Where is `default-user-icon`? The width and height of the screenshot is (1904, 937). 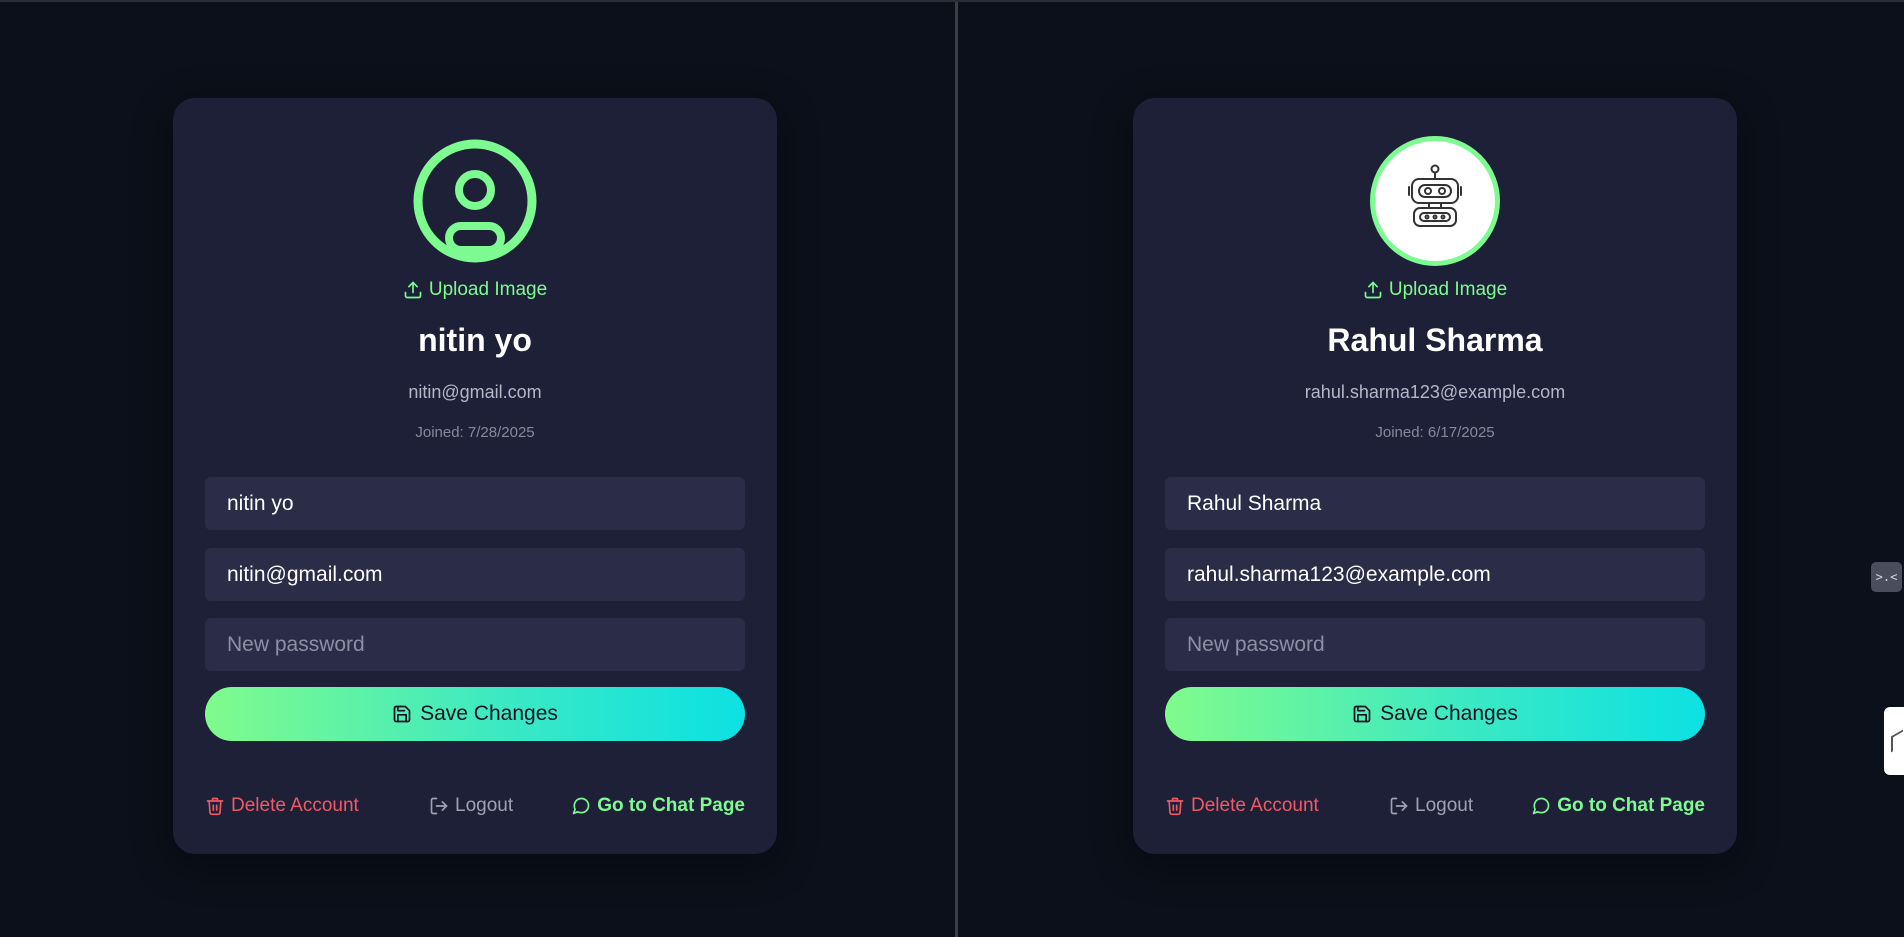 default-user-icon is located at coordinates (475, 201).